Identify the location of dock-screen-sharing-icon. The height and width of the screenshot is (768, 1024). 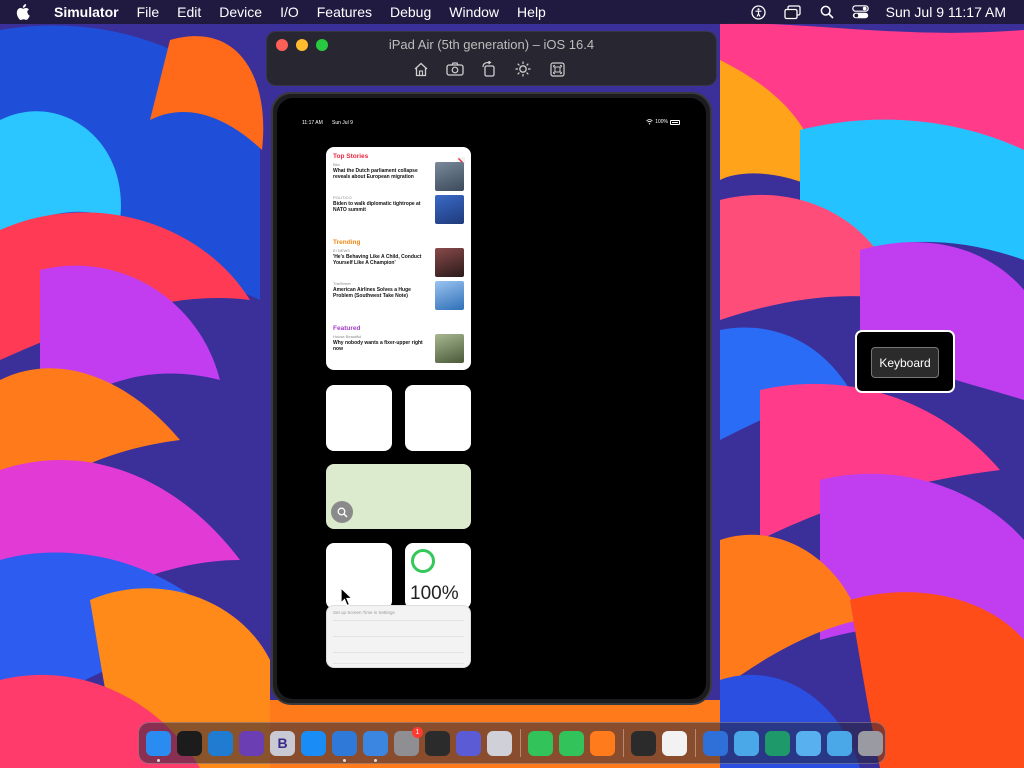
(715, 743).